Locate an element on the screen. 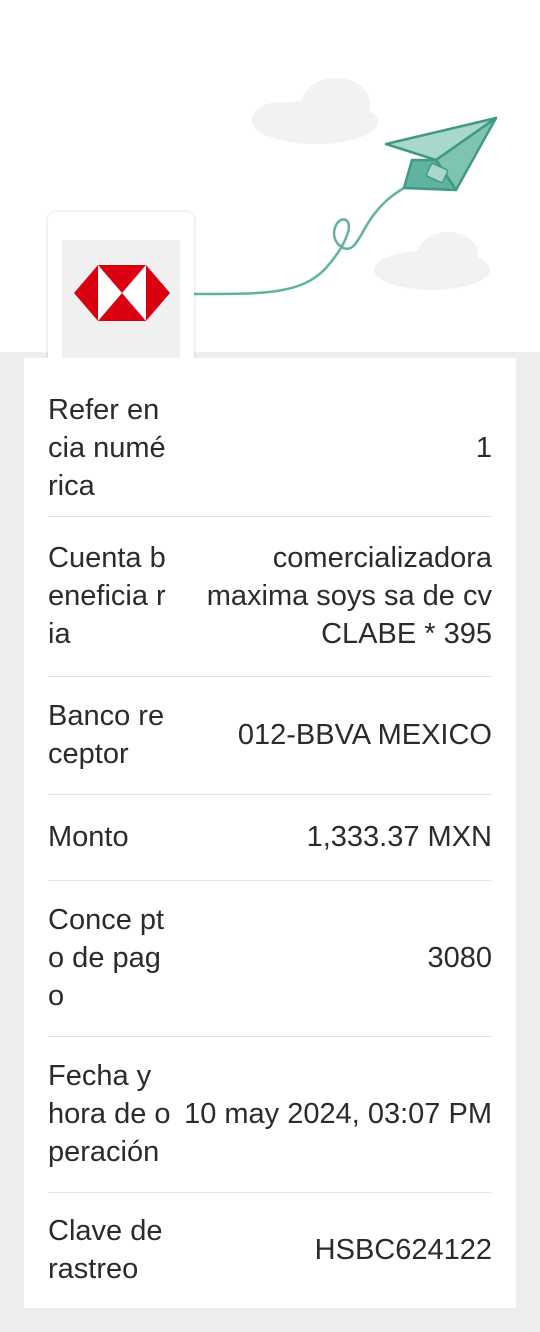  detail-label: Clave de rastreo is located at coordinates (105, 1250).